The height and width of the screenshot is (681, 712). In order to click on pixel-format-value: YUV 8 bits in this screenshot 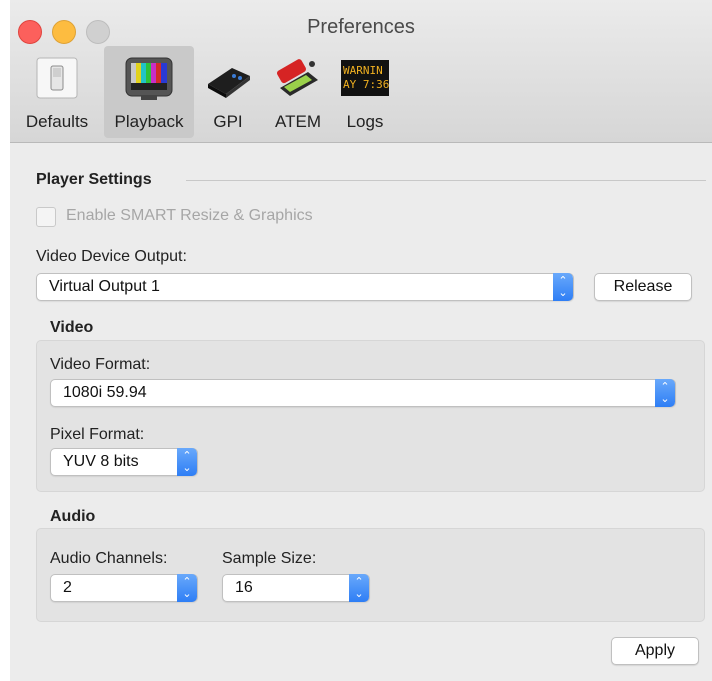, I will do `click(101, 461)`.